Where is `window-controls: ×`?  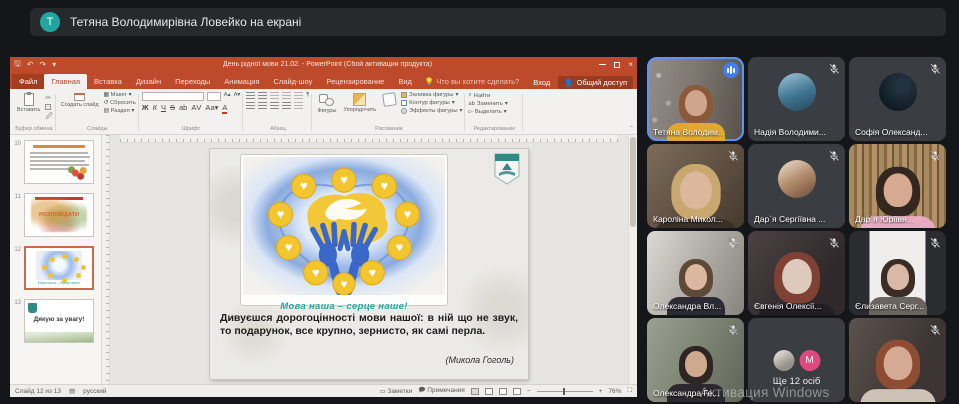
window-controls: × is located at coordinates (607, 64).